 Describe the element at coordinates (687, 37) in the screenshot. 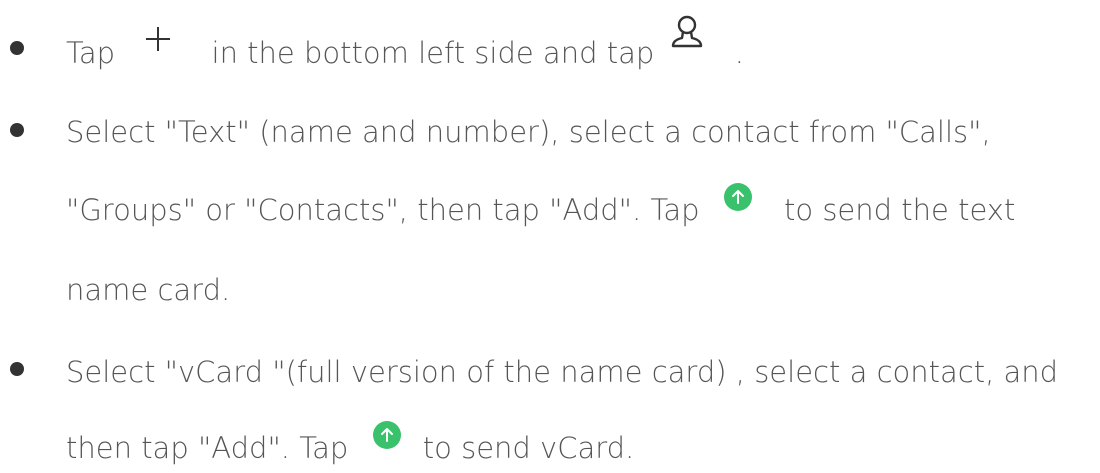

I see `person-icon` at that location.